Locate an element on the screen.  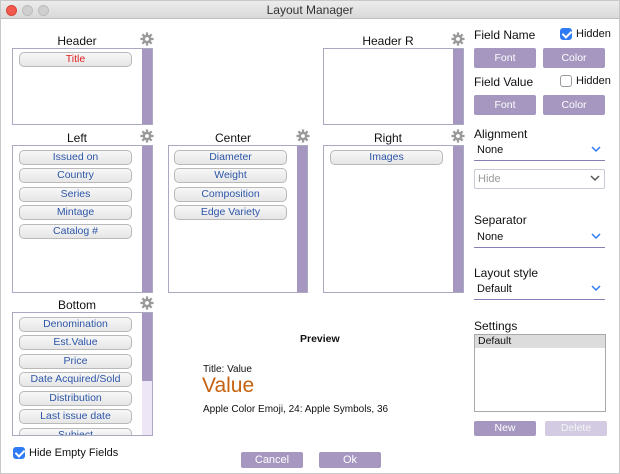
field-chip: Distribution is located at coordinates (75, 398).